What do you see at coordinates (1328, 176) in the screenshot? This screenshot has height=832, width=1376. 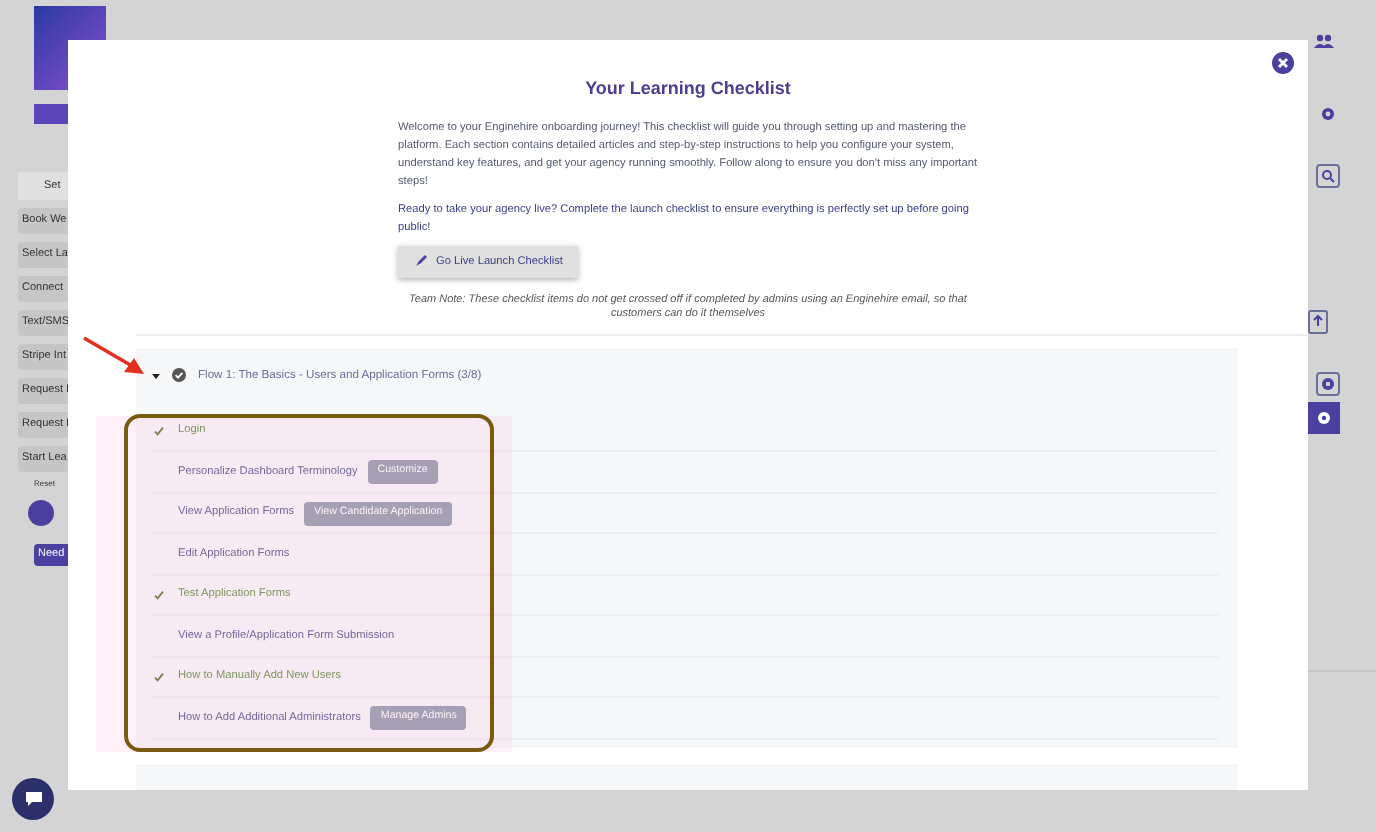 I see `search-icon` at bounding box center [1328, 176].